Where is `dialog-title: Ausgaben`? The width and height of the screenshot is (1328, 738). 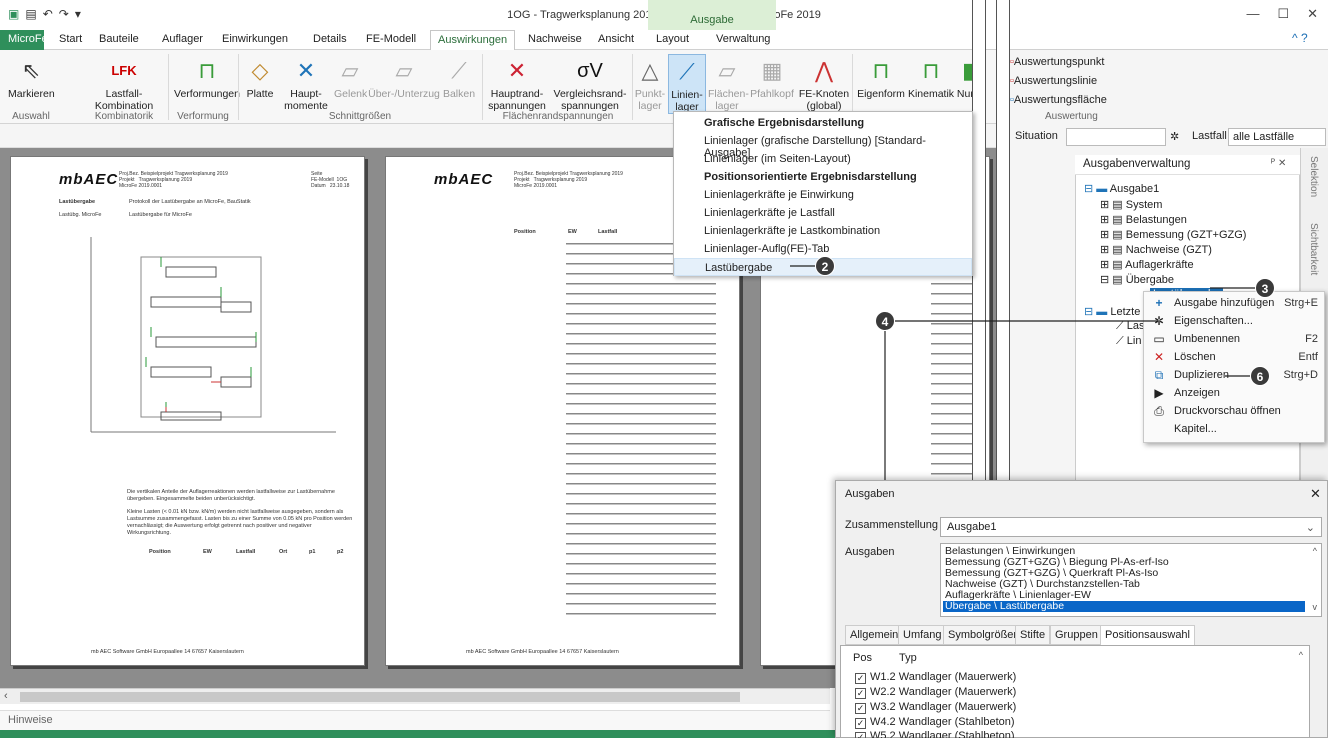
dialog-title: Ausgaben is located at coordinates (870, 494).